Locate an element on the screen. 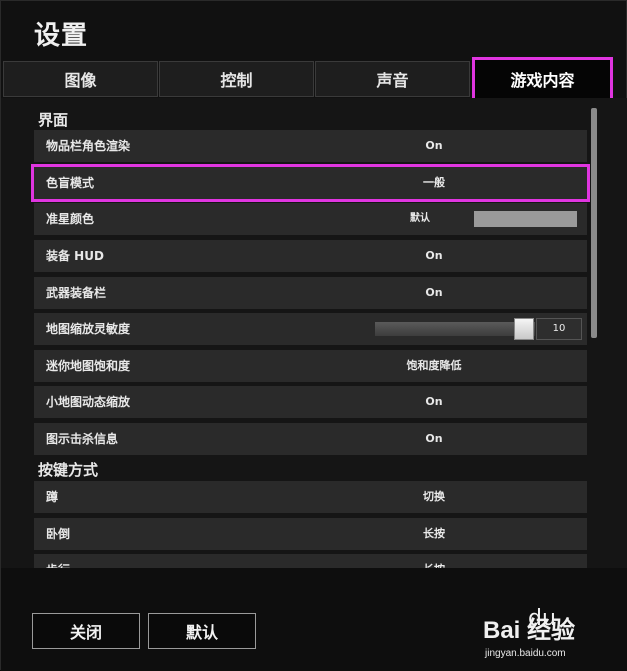 This screenshot has width=627, height=671. watermark-url: jingyan.baidu.com is located at coordinates (525, 653).